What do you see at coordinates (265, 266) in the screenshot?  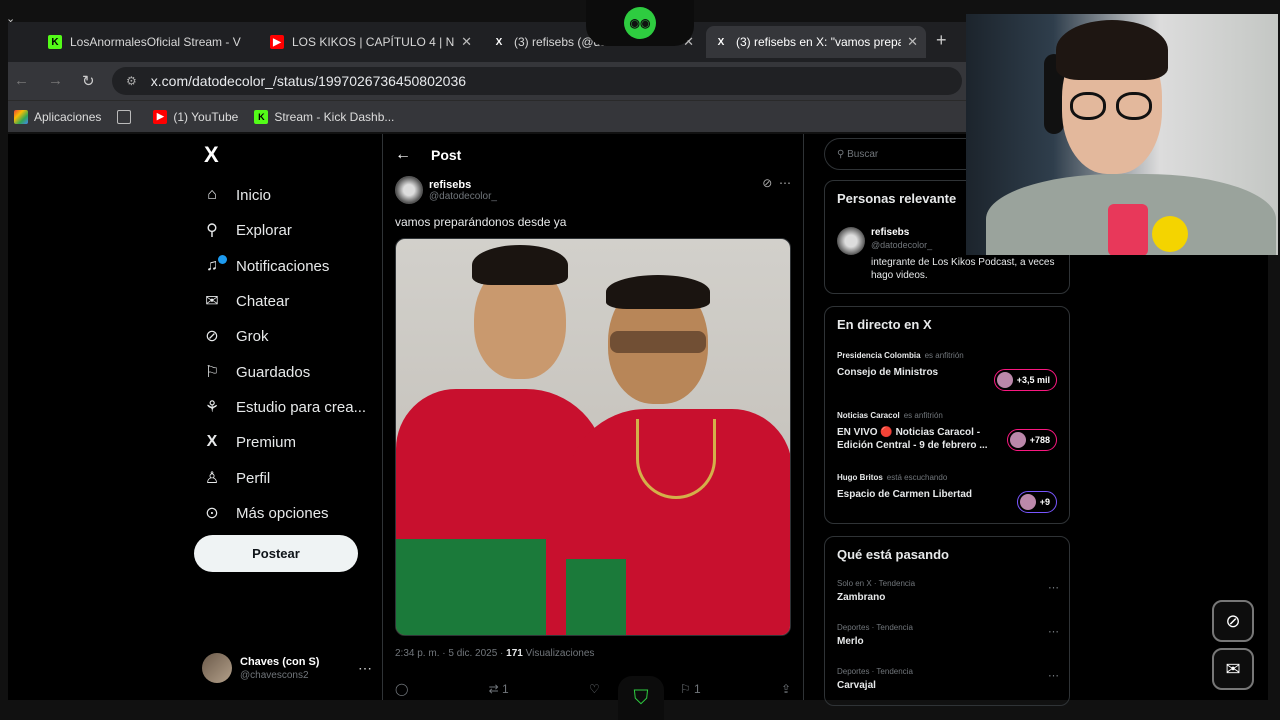 I see `nav-notifications: ♫ Notificaciones` at bounding box center [265, 266].